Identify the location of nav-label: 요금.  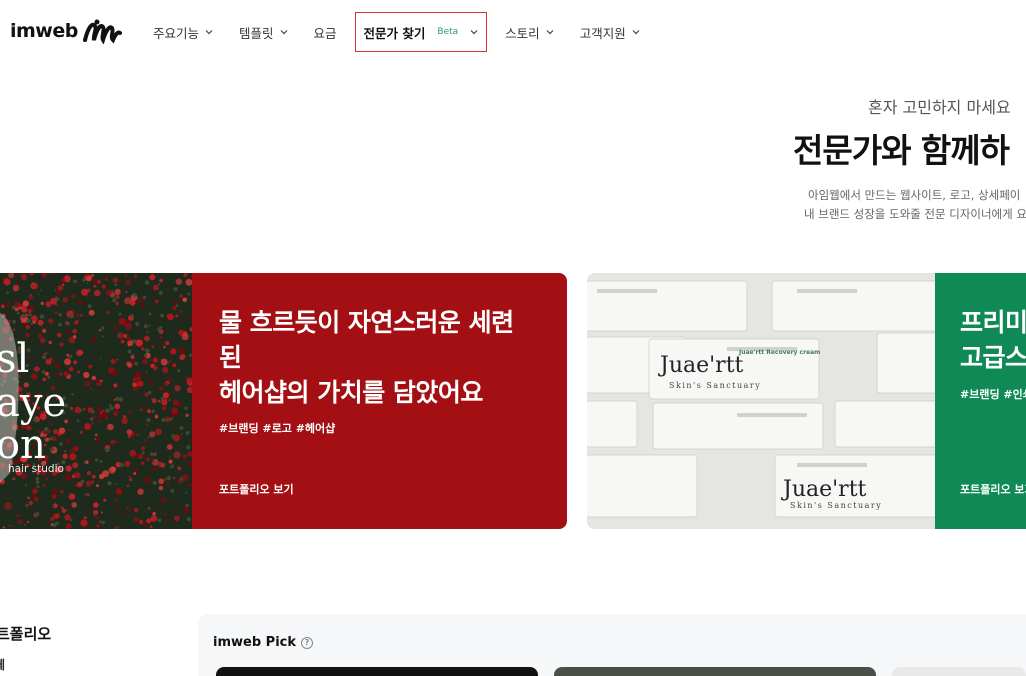
(325, 33).